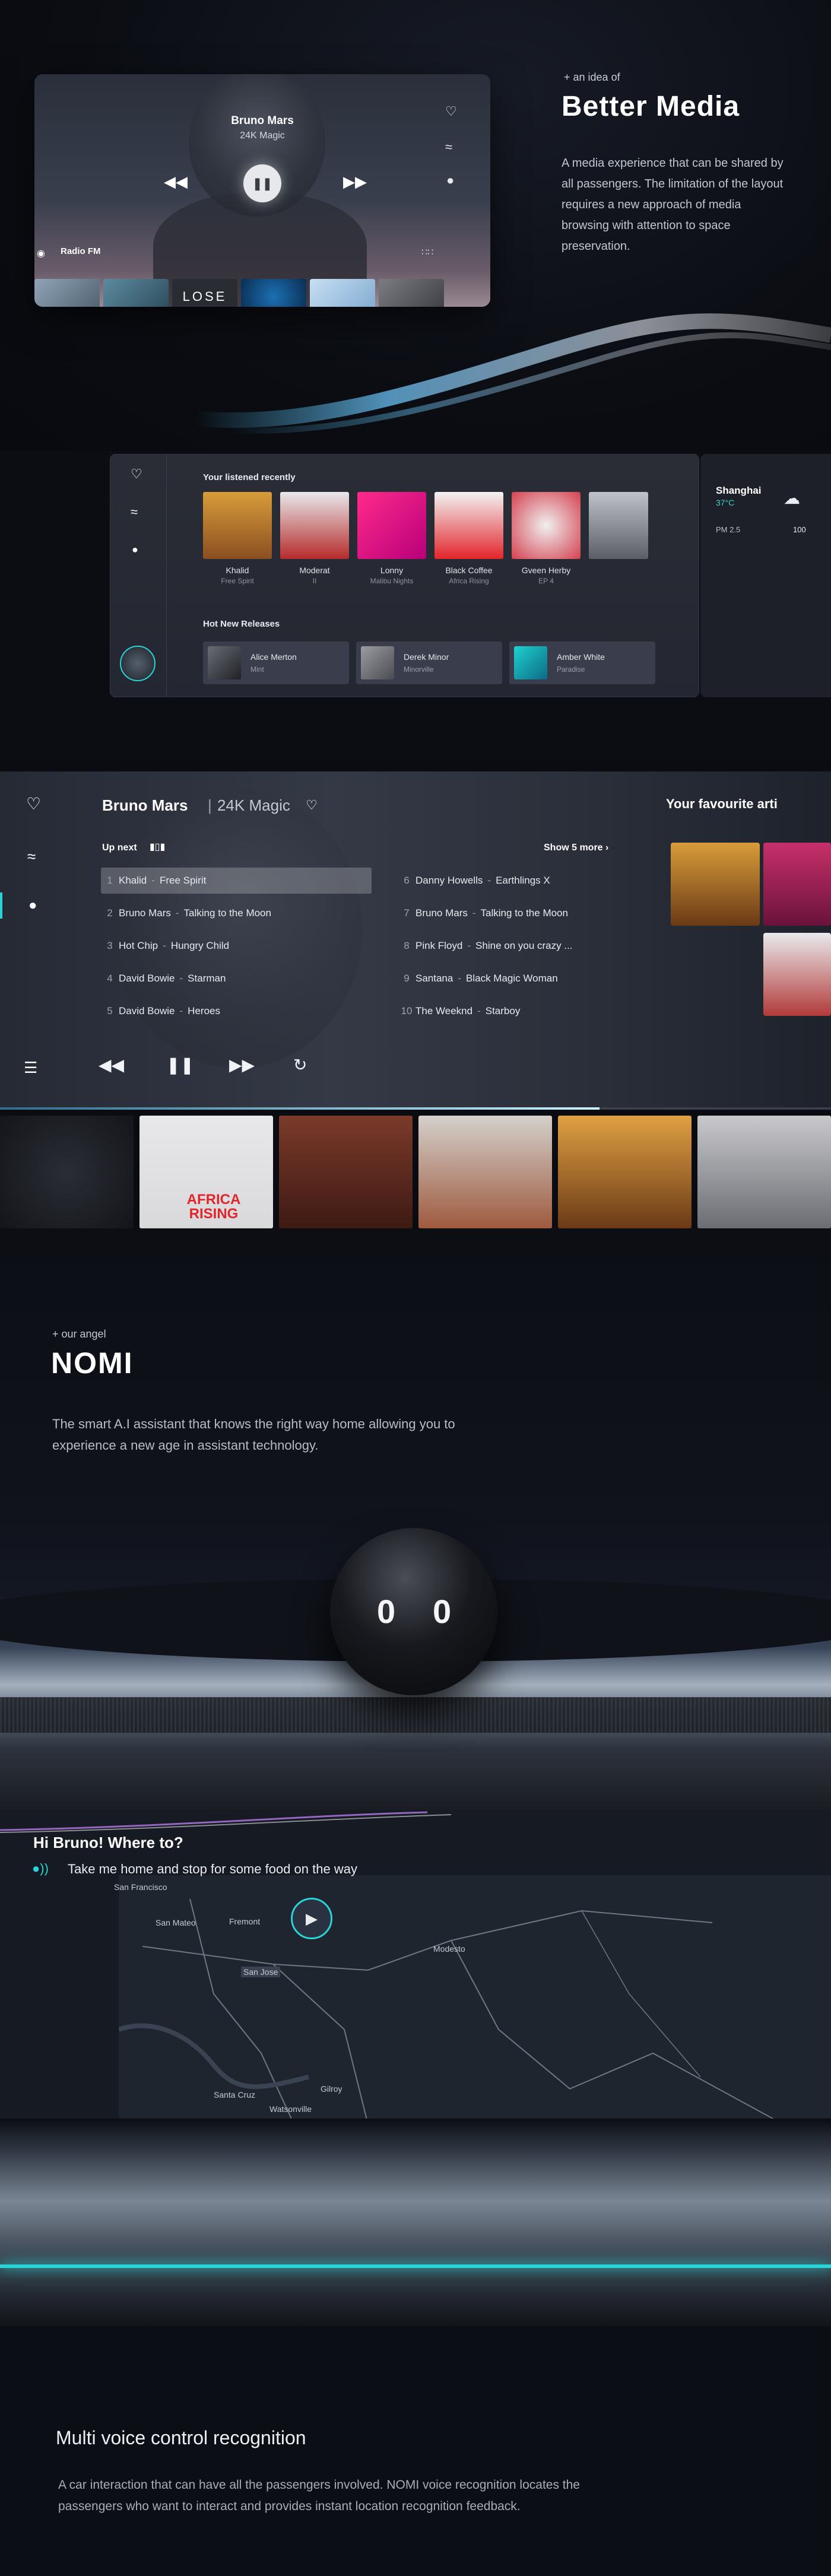 The height and width of the screenshot is (2576, 831). I want to click on navigation-play-button: ▶, so click(311, 1918).